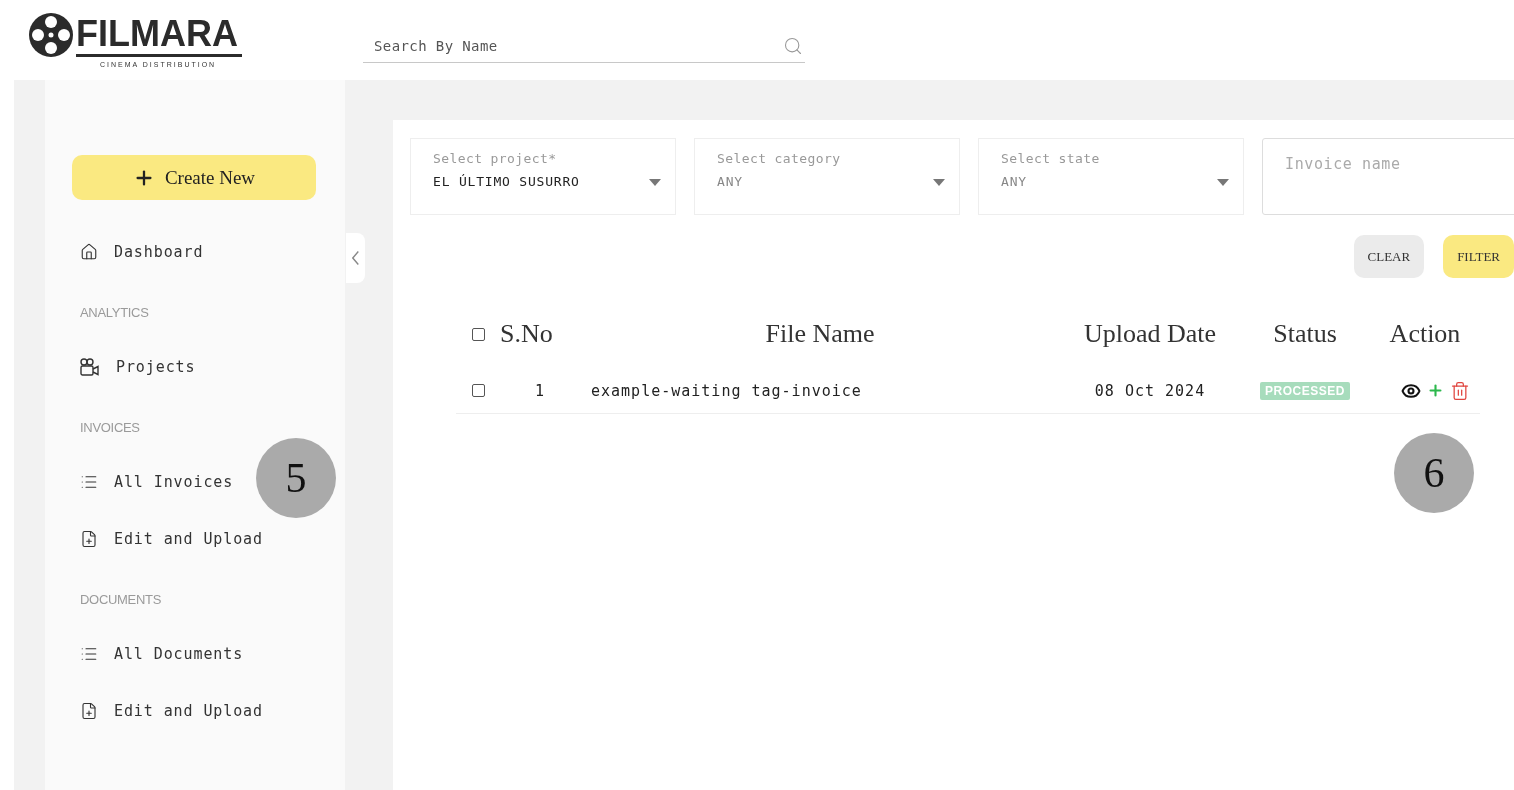 This screenshot has height=790, width=1514. I want to click on plus-icon, so click(1435, 390).